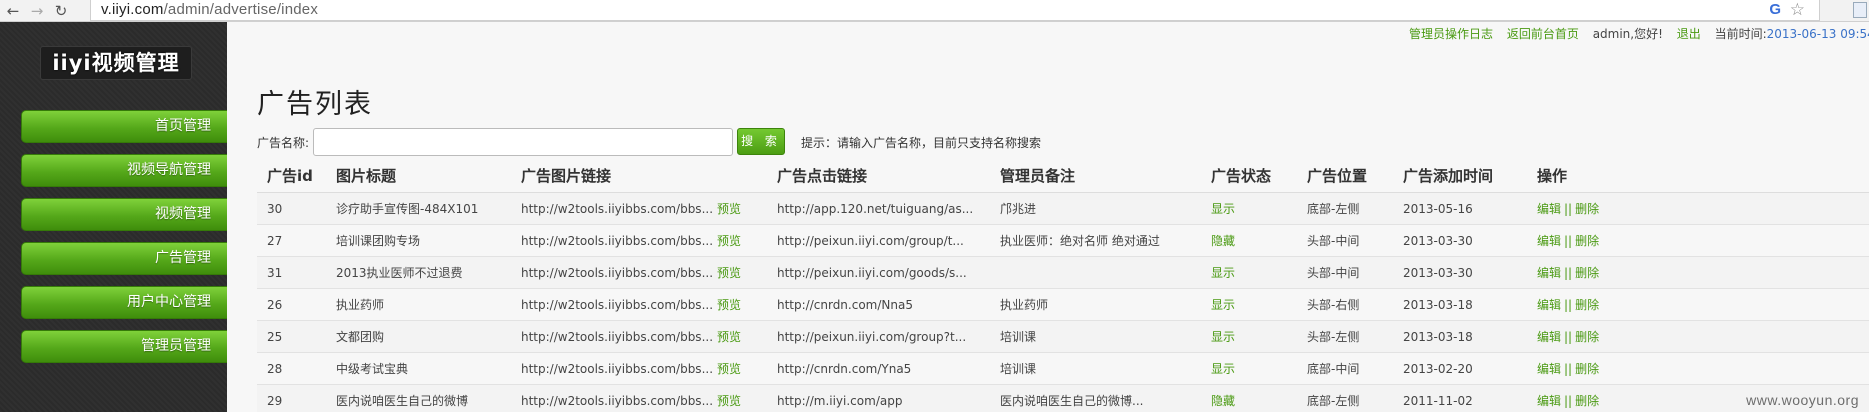  What do you see at coordinates (1817, 34) in the screenshot?
I see `current-time: 2013-06-13 09:54:3` at bounding box center [1817, 34].